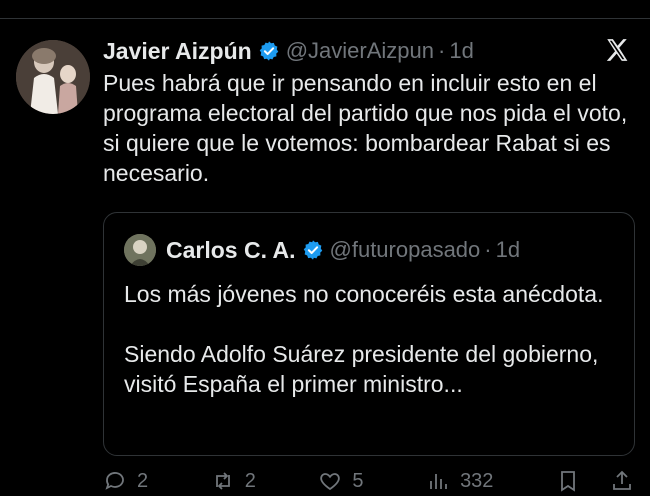 The image size is (650, 496). I want to click on x-logo-icon, so click(617, 50).